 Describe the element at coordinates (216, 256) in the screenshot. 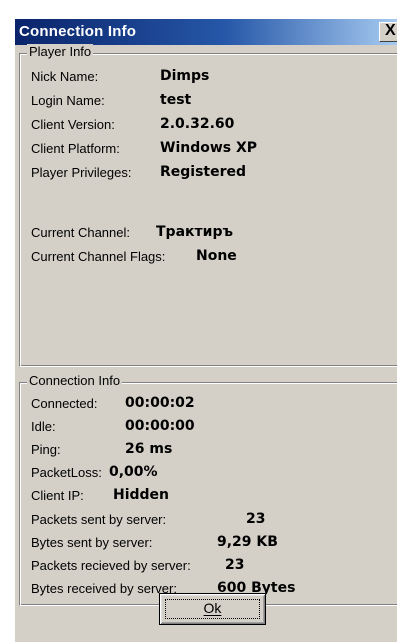

I see `current-channel-flags-value: None` at that location.